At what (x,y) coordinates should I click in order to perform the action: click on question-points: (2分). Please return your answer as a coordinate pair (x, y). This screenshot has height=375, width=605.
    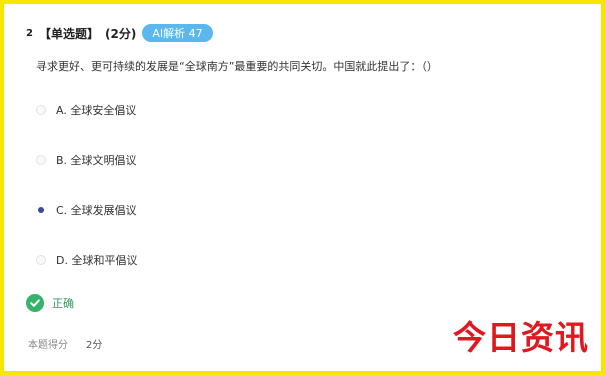
    Looking at the image, I should click on (120, 33).